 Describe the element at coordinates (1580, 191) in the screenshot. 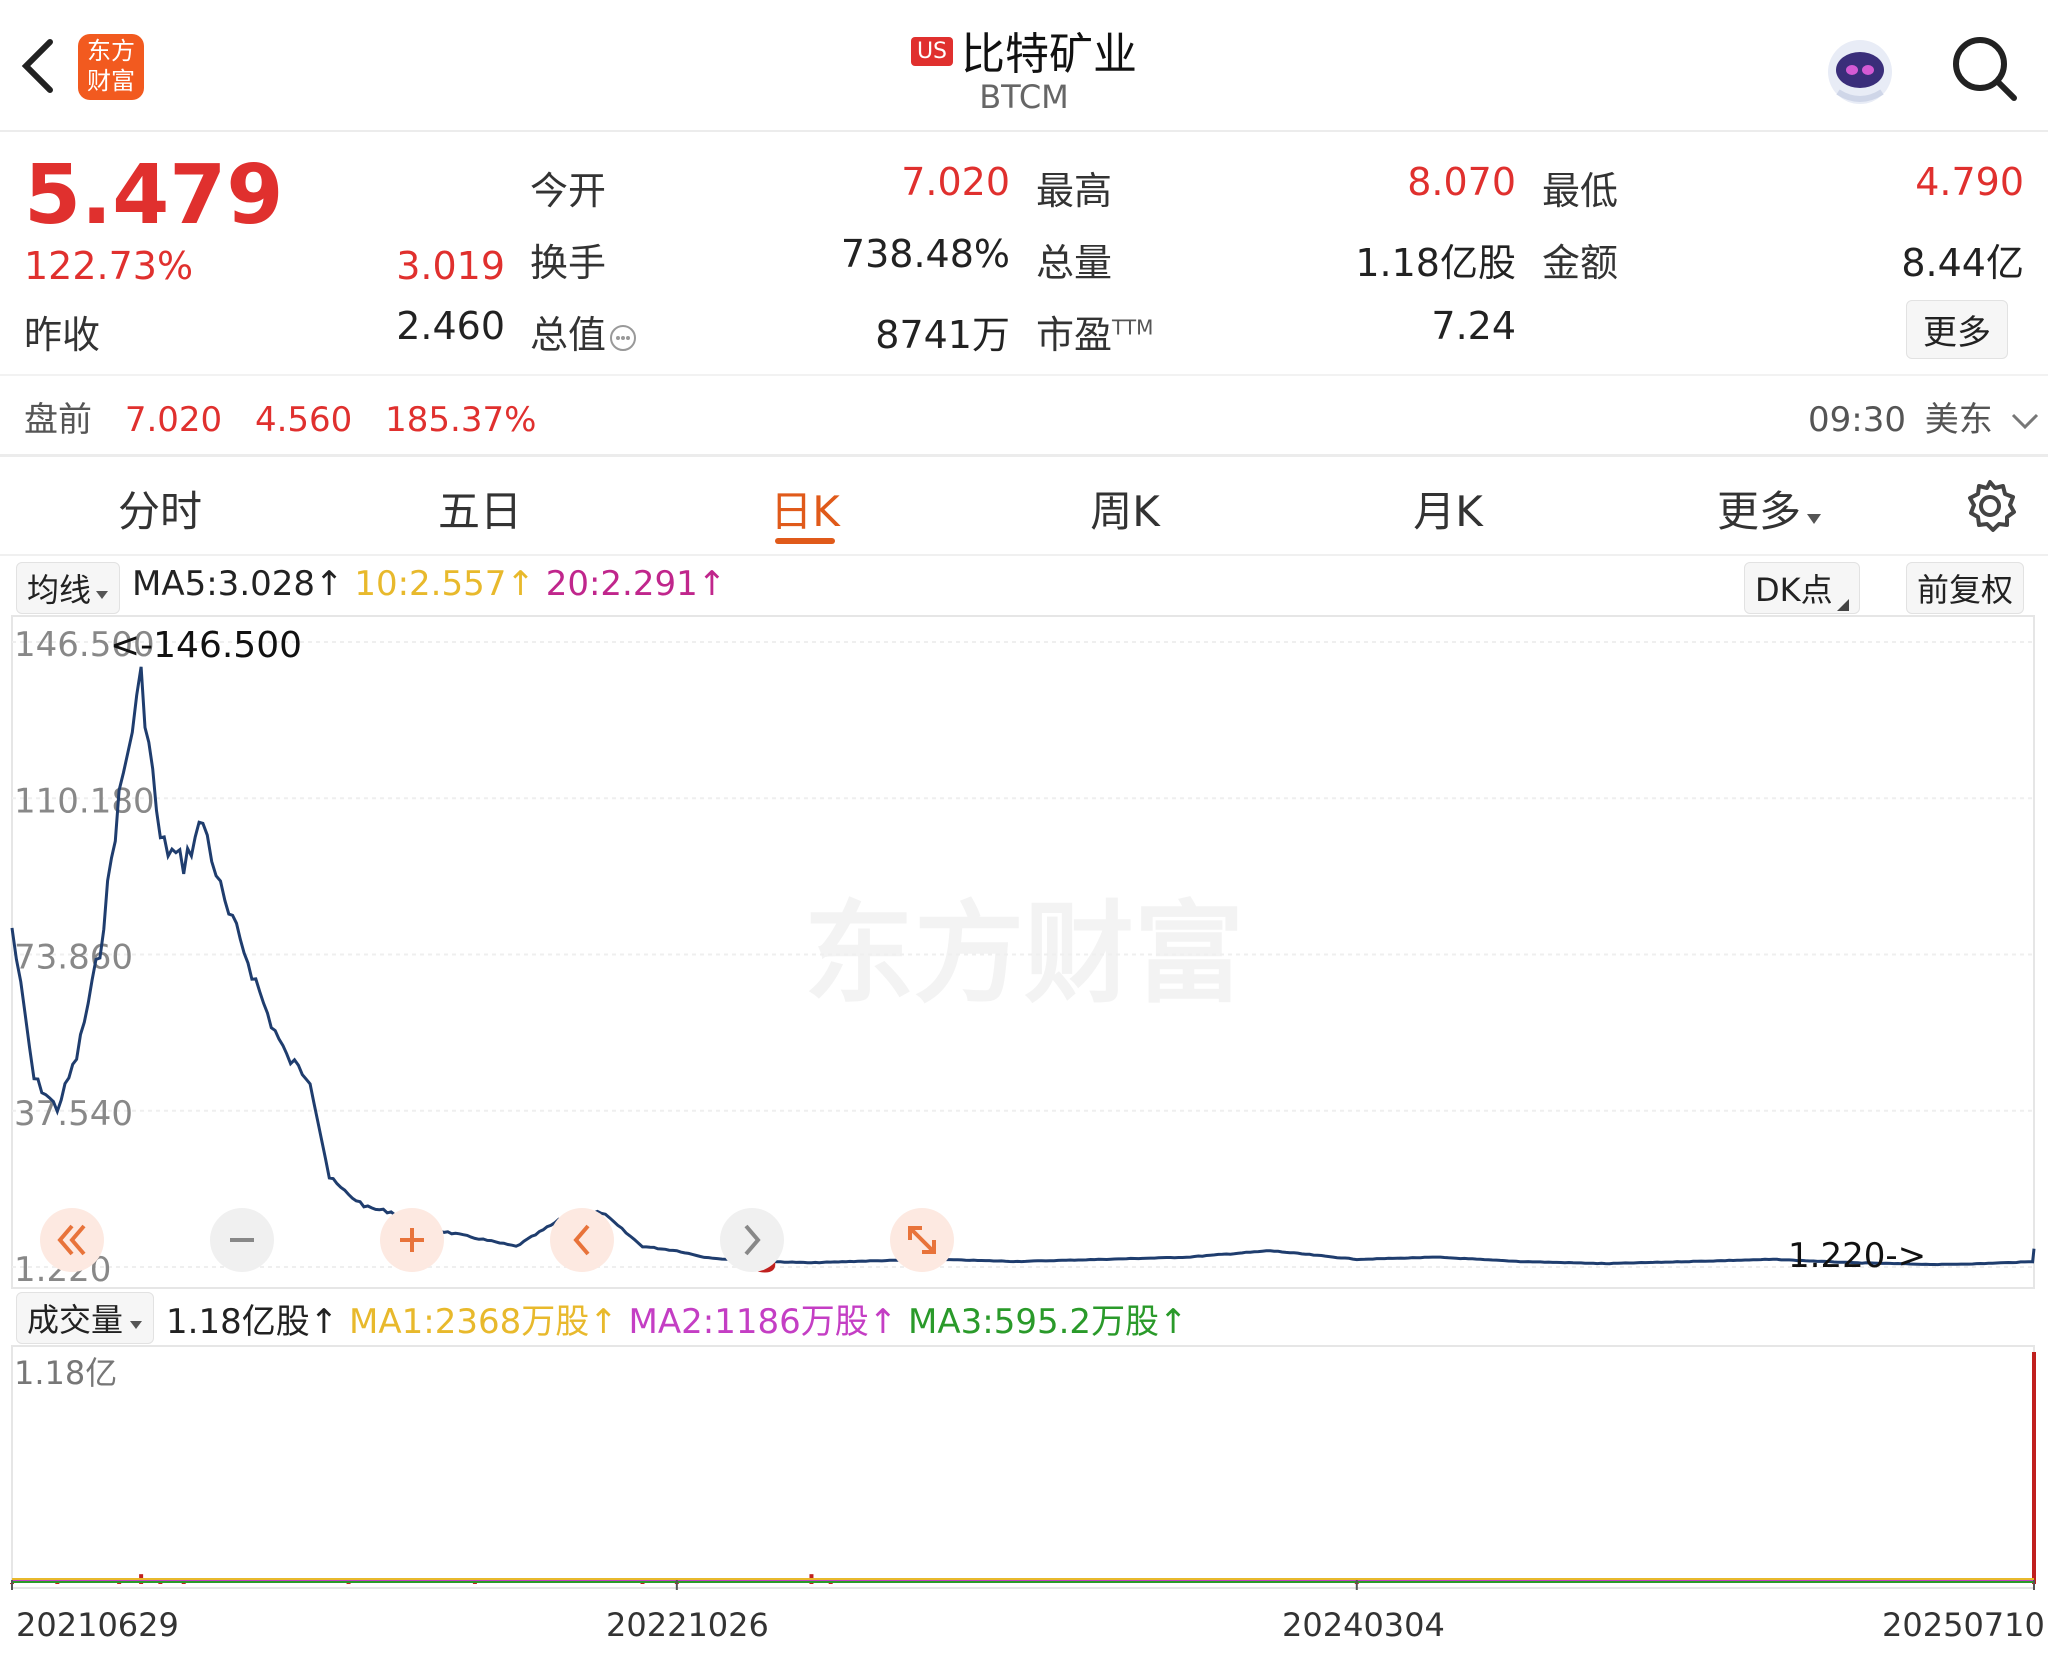

I see `low-label: 最低` at that location.